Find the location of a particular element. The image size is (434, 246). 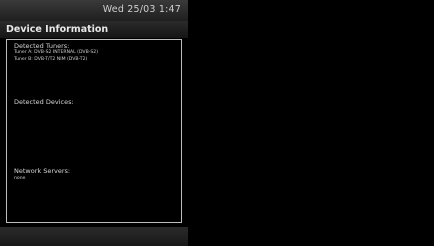

network-value: none is located at coordinates (20, 178).